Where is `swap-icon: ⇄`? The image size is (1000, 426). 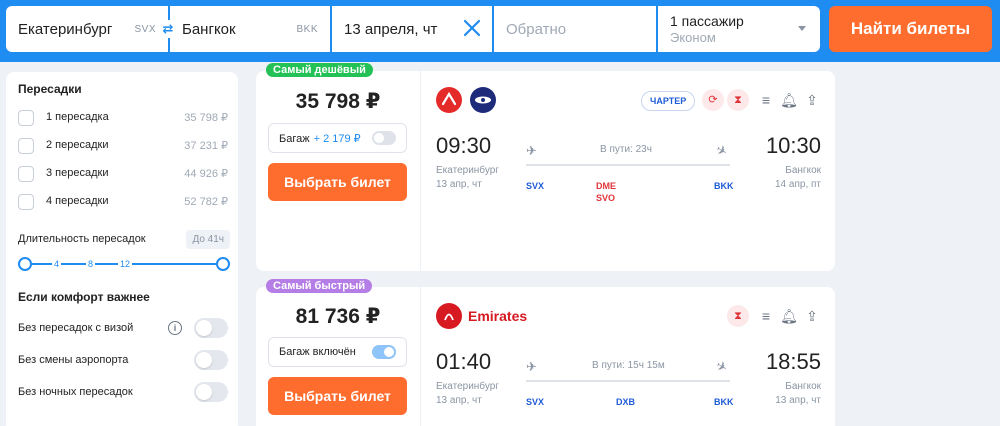
swap-icon: ⇄ is located at coordinates (168, 29).